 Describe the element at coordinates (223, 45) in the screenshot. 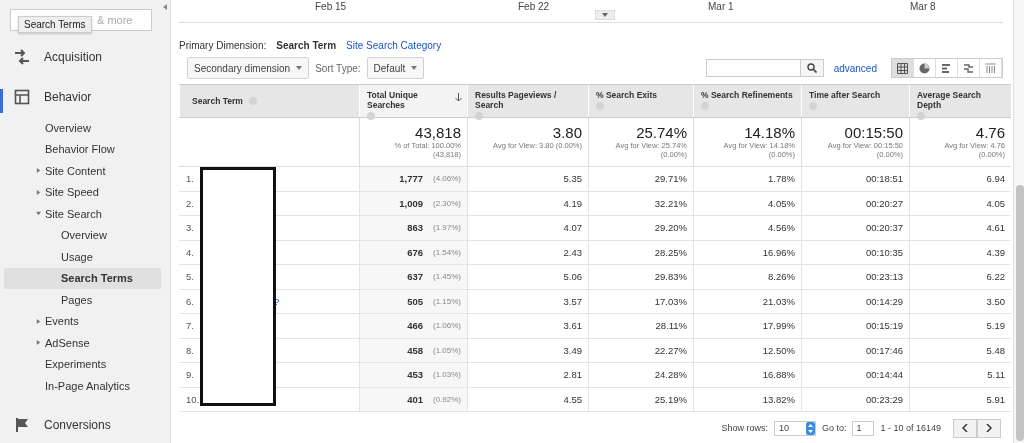

I see `dimension-label: Primary Dimension:` at that location.